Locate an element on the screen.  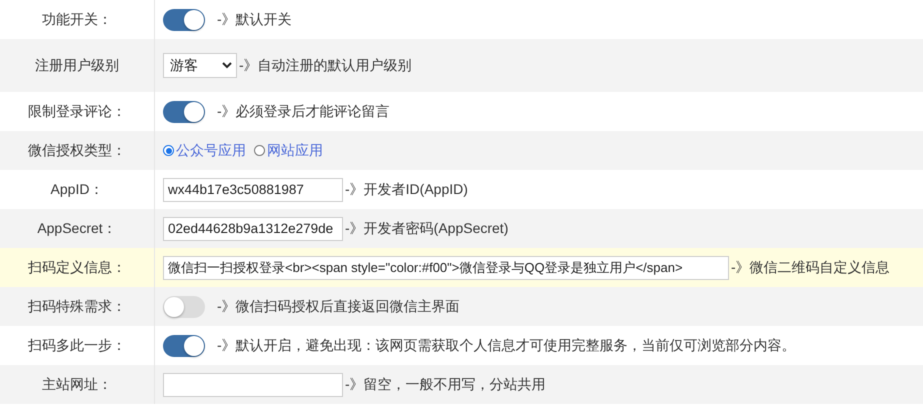
hint-text: -》必须登录后才能评论留言 is located at coordinates (303, 111).